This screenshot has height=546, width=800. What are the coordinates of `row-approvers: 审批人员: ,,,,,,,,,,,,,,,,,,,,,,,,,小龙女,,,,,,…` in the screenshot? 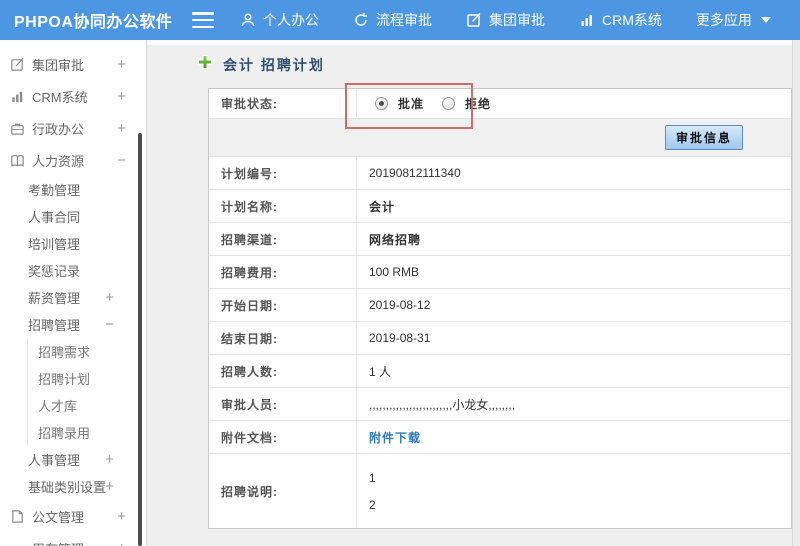 It's located at (500, 403).